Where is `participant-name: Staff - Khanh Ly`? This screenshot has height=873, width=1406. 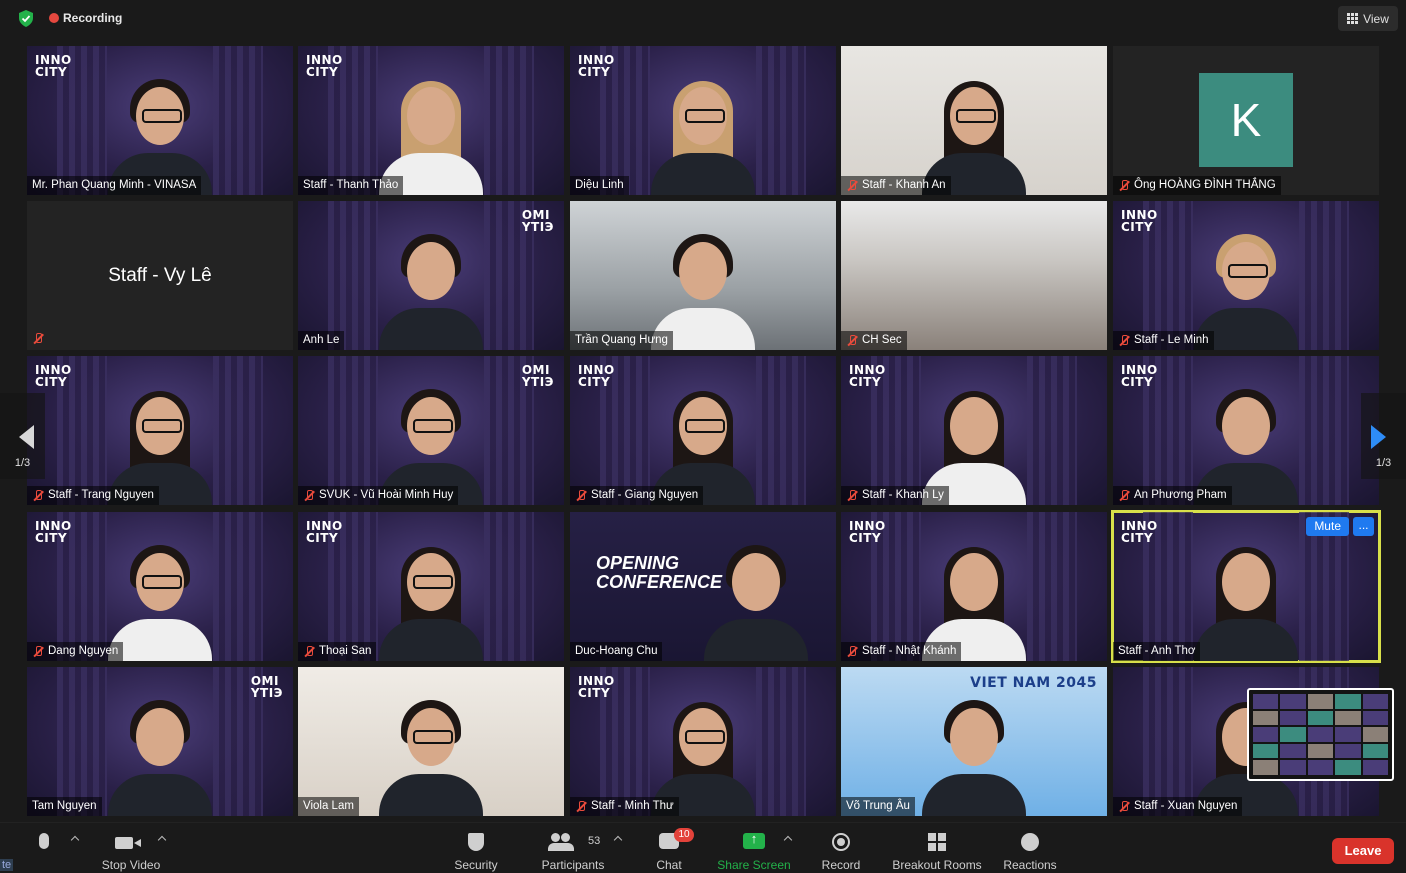 participant-name: Staff - Khanh Ly is located at coordinates (895, 495).